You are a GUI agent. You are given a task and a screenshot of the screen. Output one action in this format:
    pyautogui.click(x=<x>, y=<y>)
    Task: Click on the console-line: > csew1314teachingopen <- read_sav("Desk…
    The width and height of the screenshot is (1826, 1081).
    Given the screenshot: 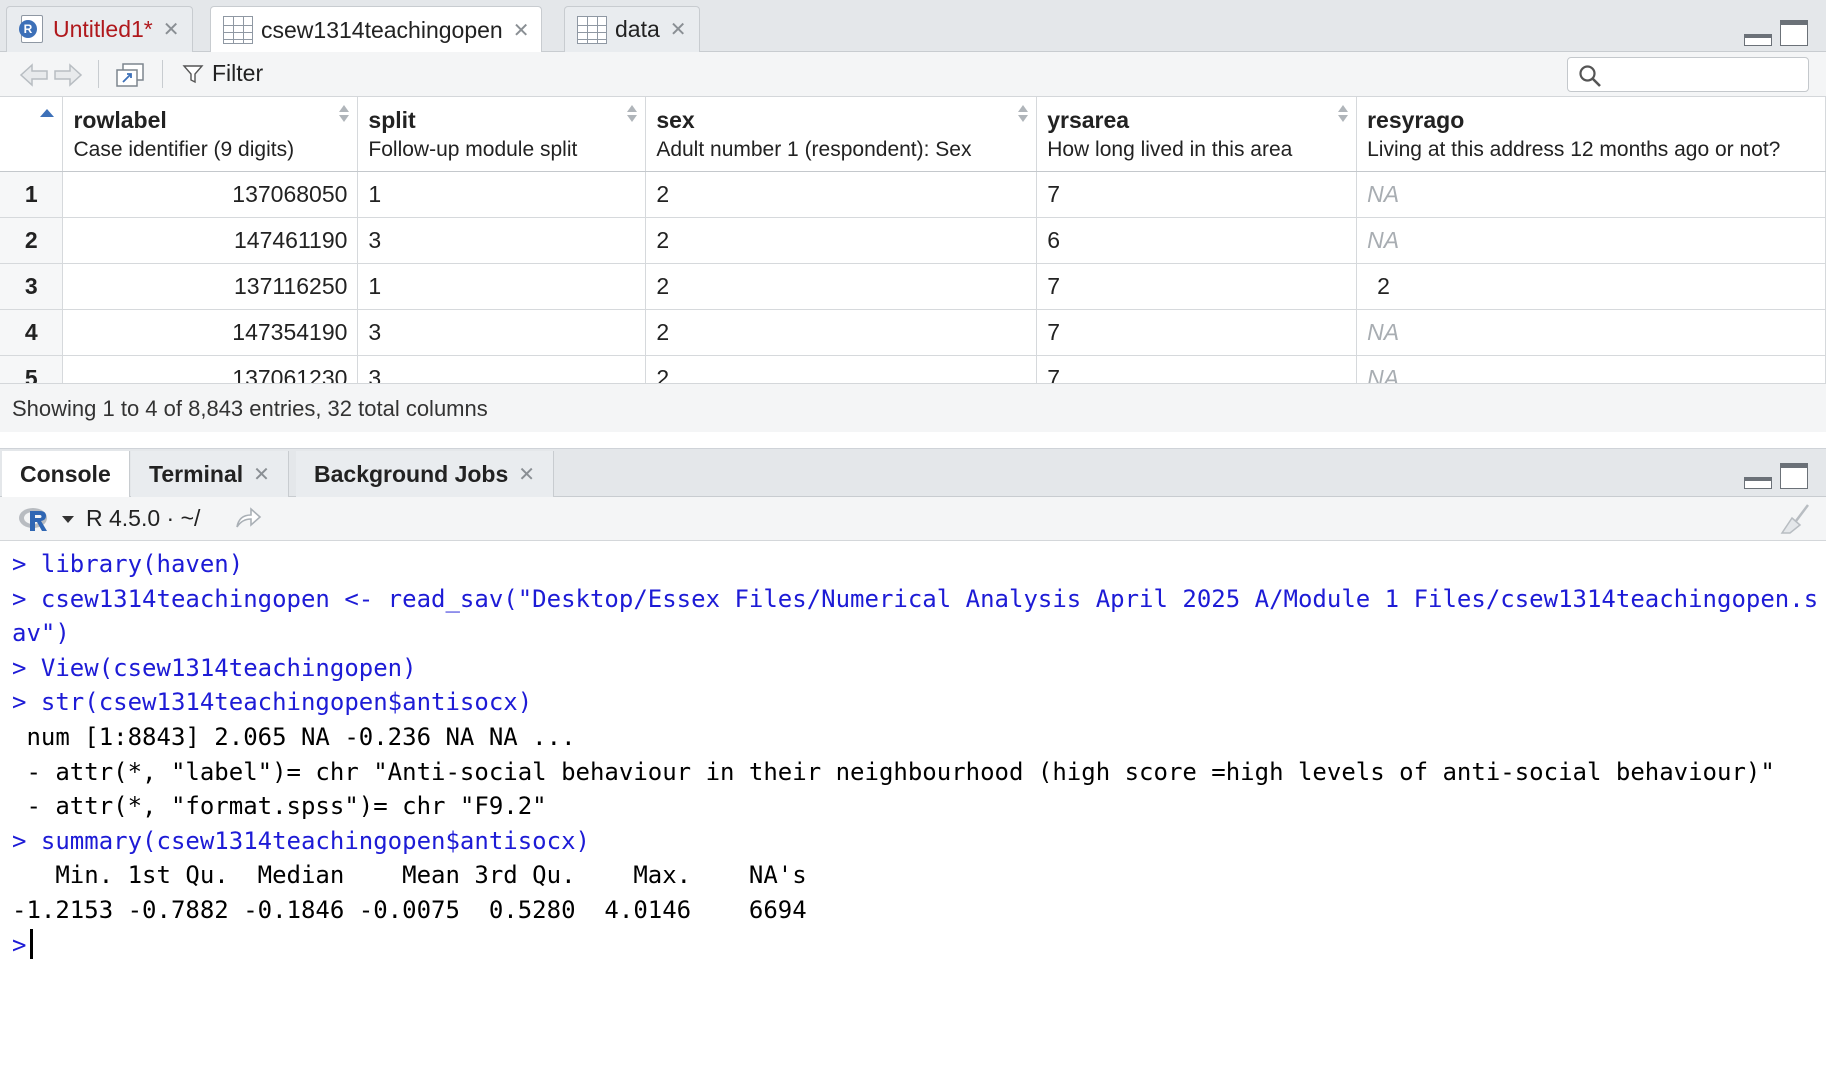 What is the action you would take?
    pyautogui.click(x=915, y=598)
    